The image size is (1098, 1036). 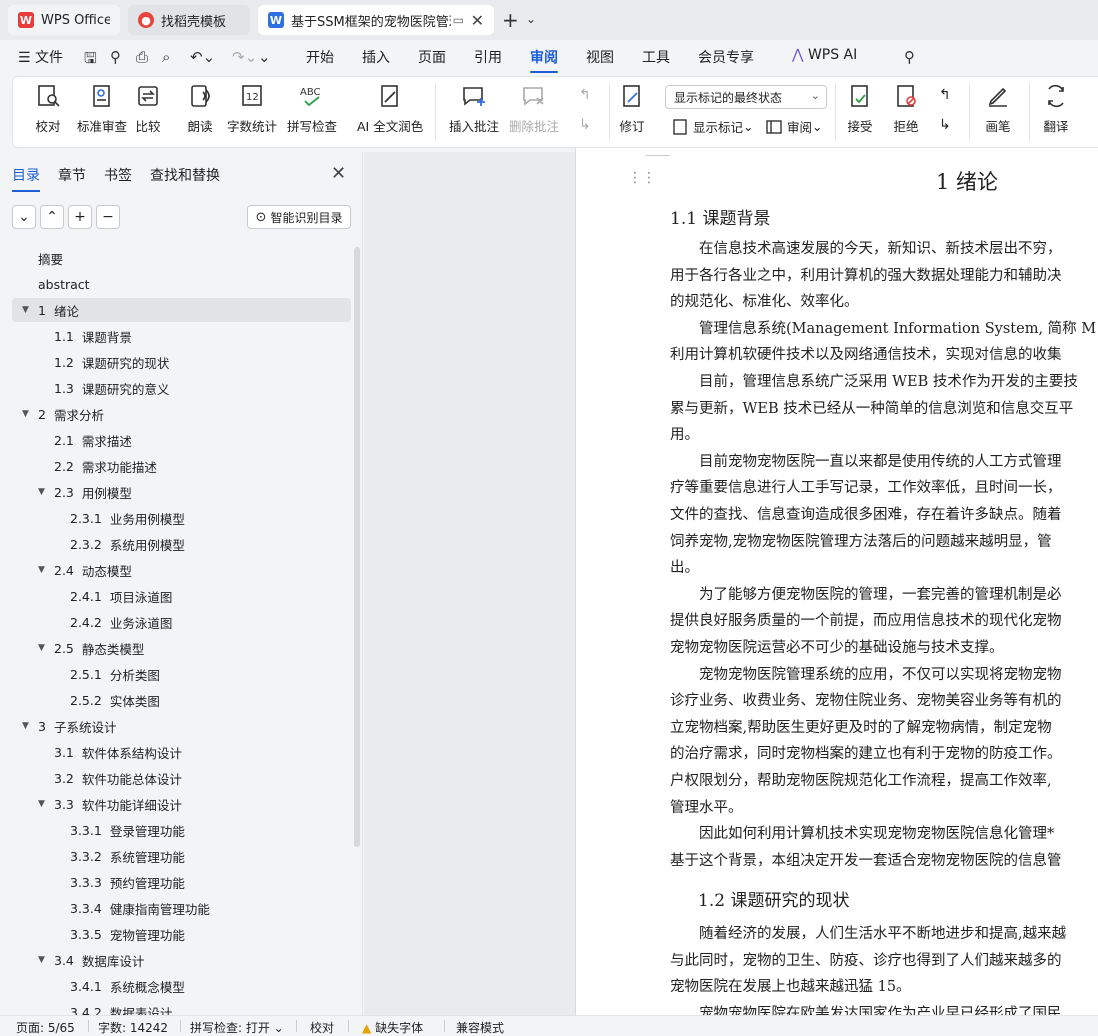 I want to click on tab-daoke-templates: ● 找稻壳模板, so click(x=189, y=20).